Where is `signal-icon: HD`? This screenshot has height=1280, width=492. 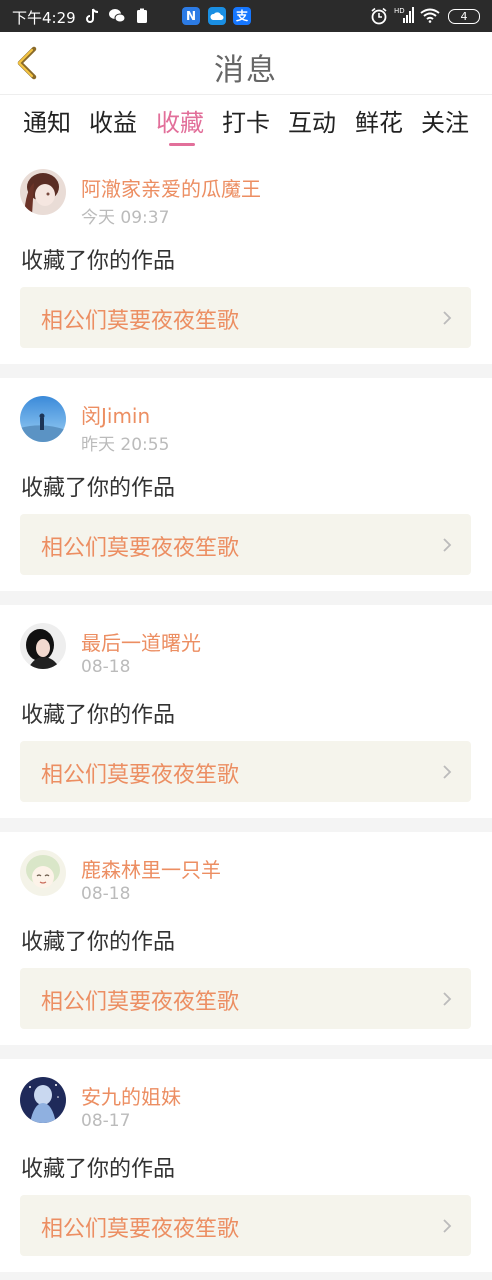
signal-icon: HD is located at coordinates (404, 17).